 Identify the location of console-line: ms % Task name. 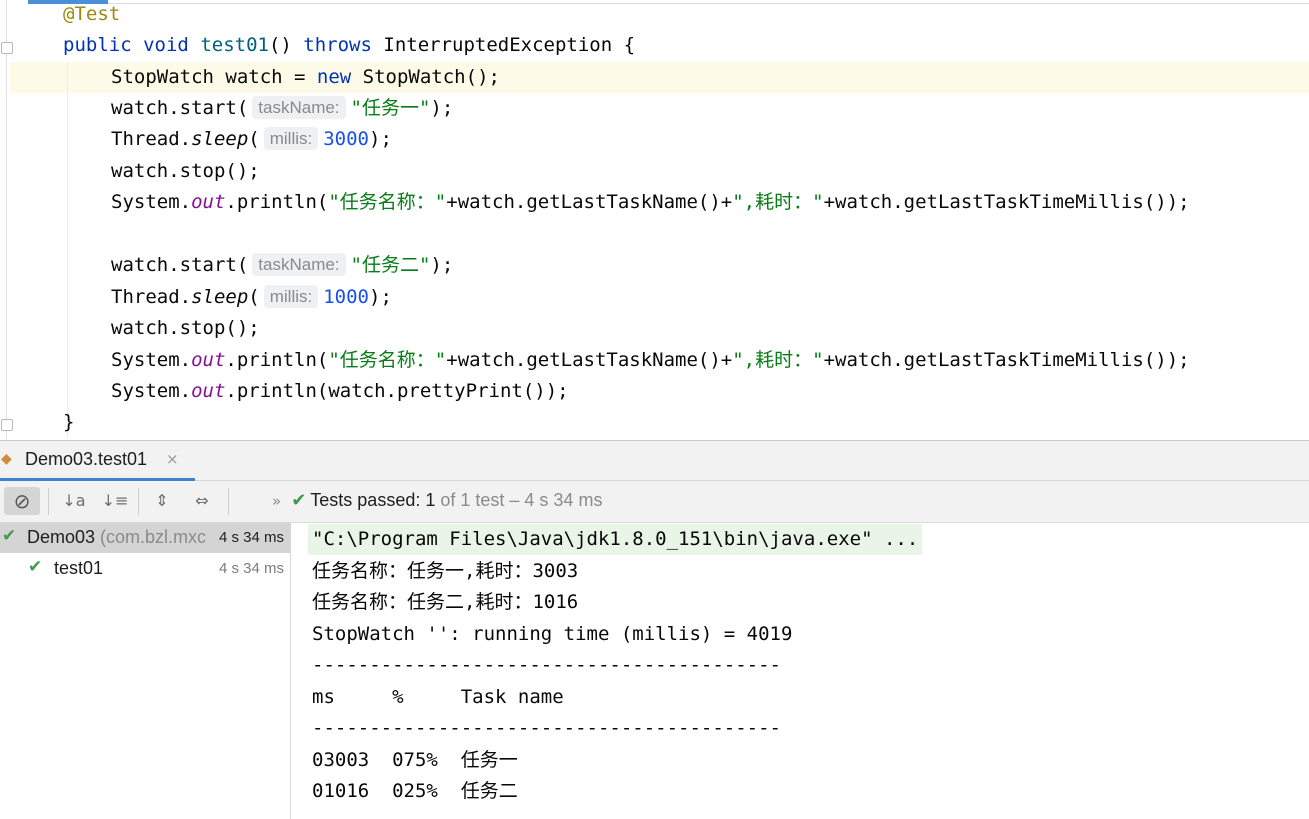
(438, 697).